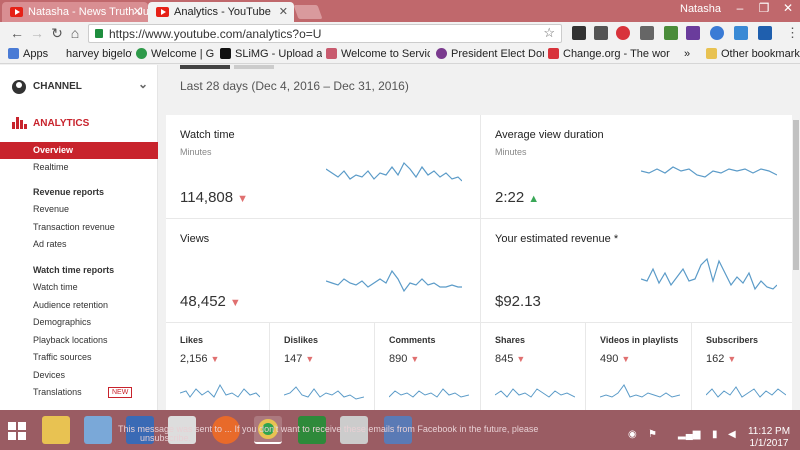  I want to click on card-subtitle: Minutes, so click(511, 152).